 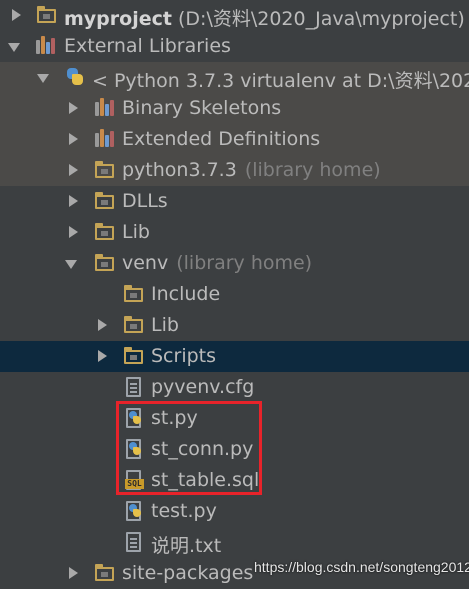 I want to click on external-libraries-label: External Libraries, so click(x=147, y=46).